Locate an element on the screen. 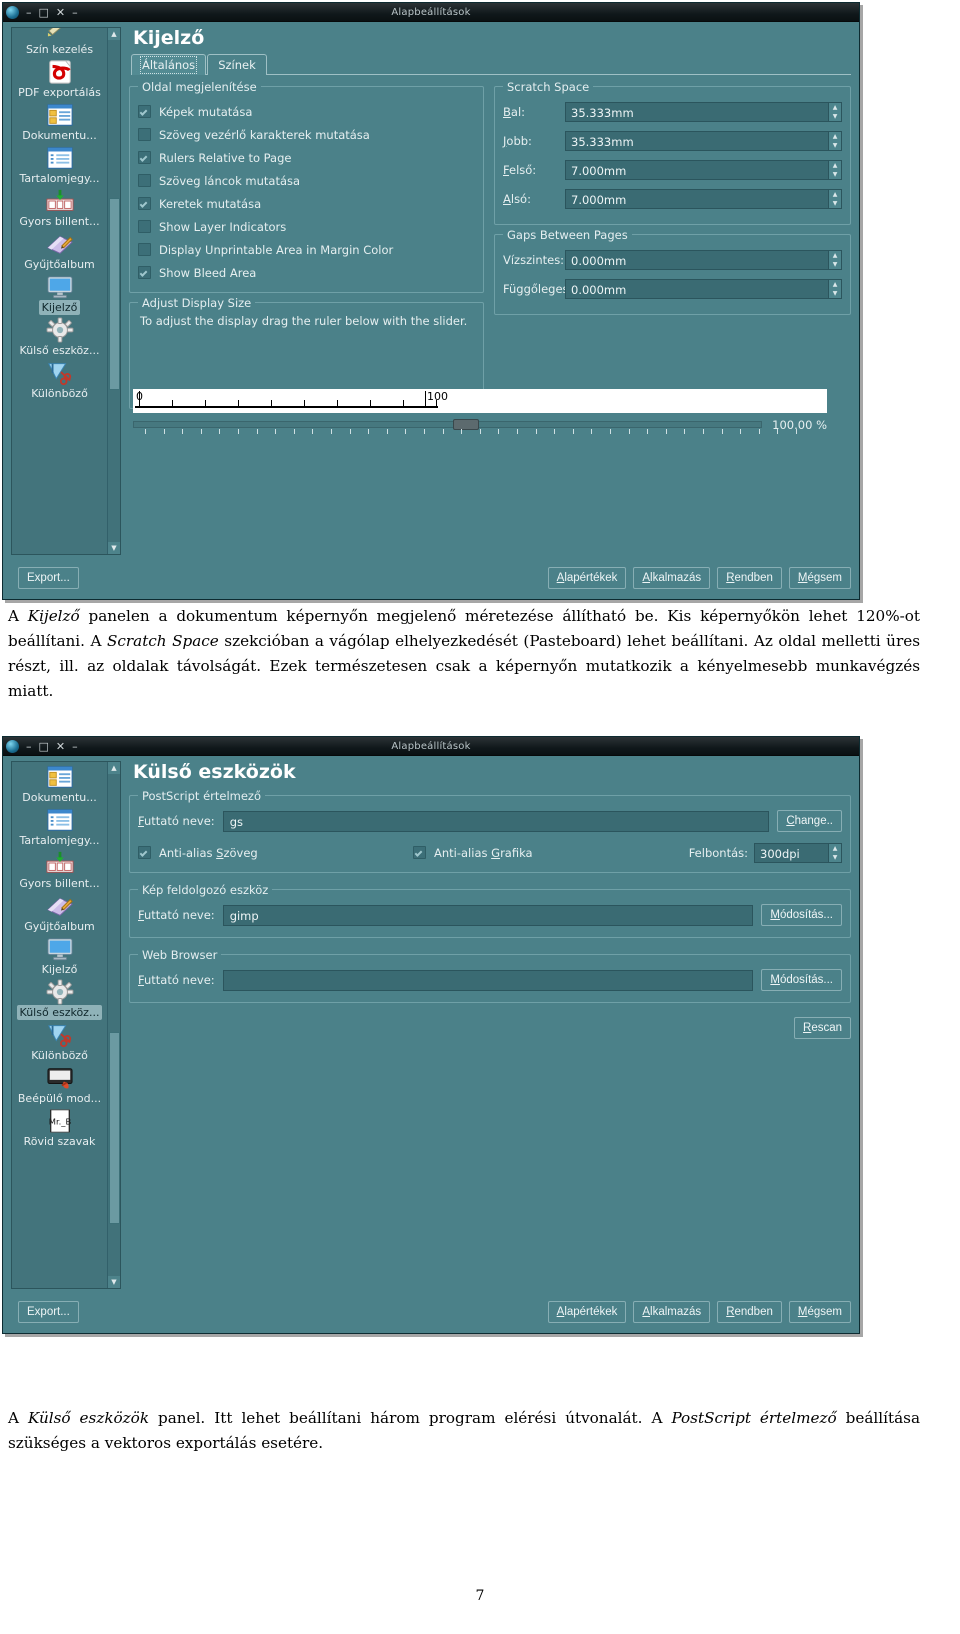 This screenshot has height=1634, width=960. scratch-stepper-0: ▲ ▼ is located at coordinates (835, 112).